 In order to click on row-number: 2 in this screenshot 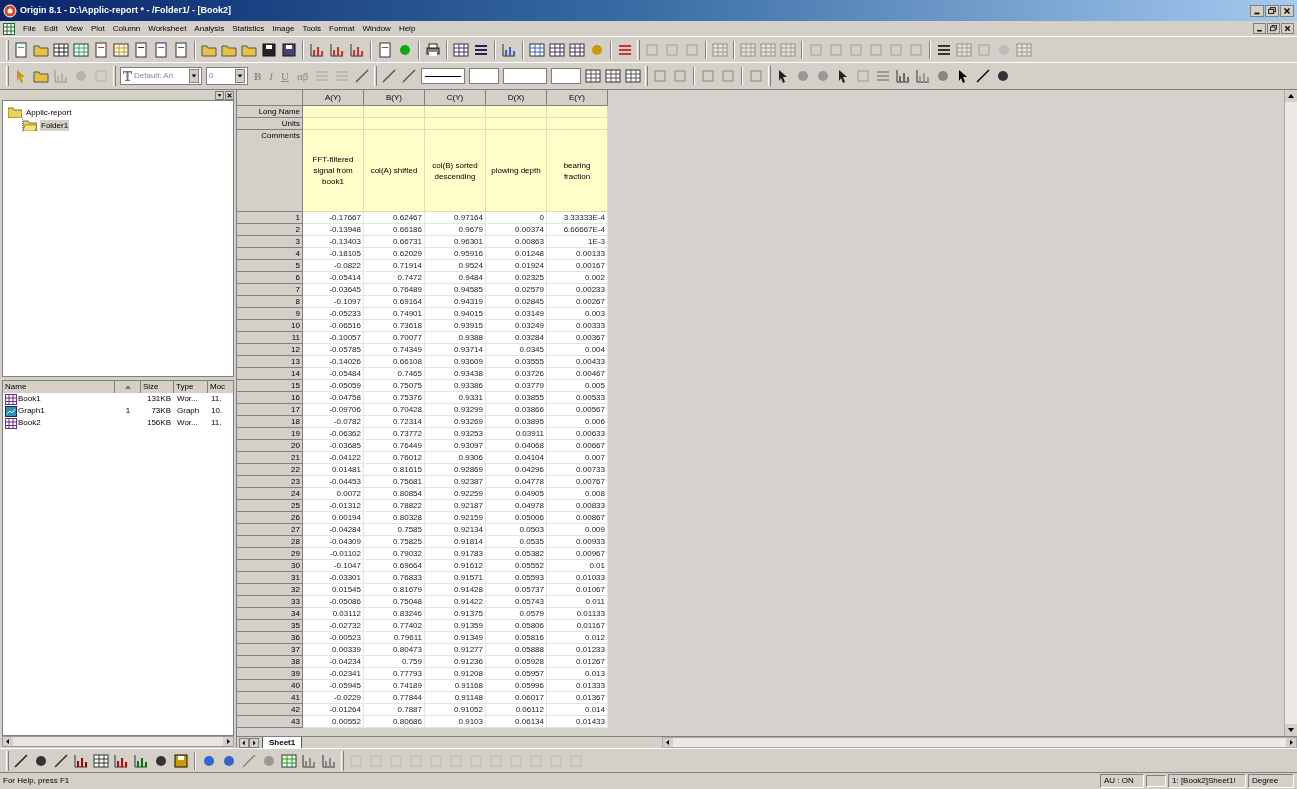, I will do `click(270, 230)`.